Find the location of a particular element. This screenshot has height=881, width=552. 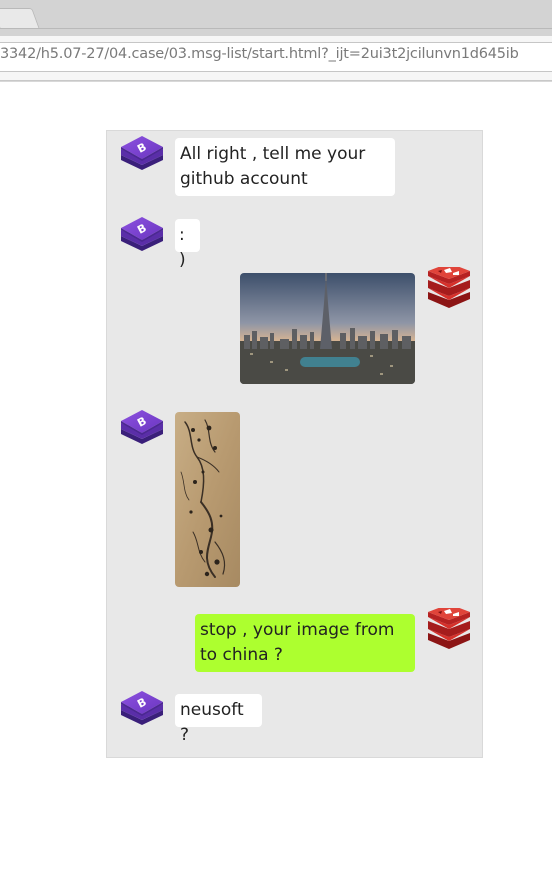

message-bubble-received: neusoft ? is located at coordinates (218, 719).